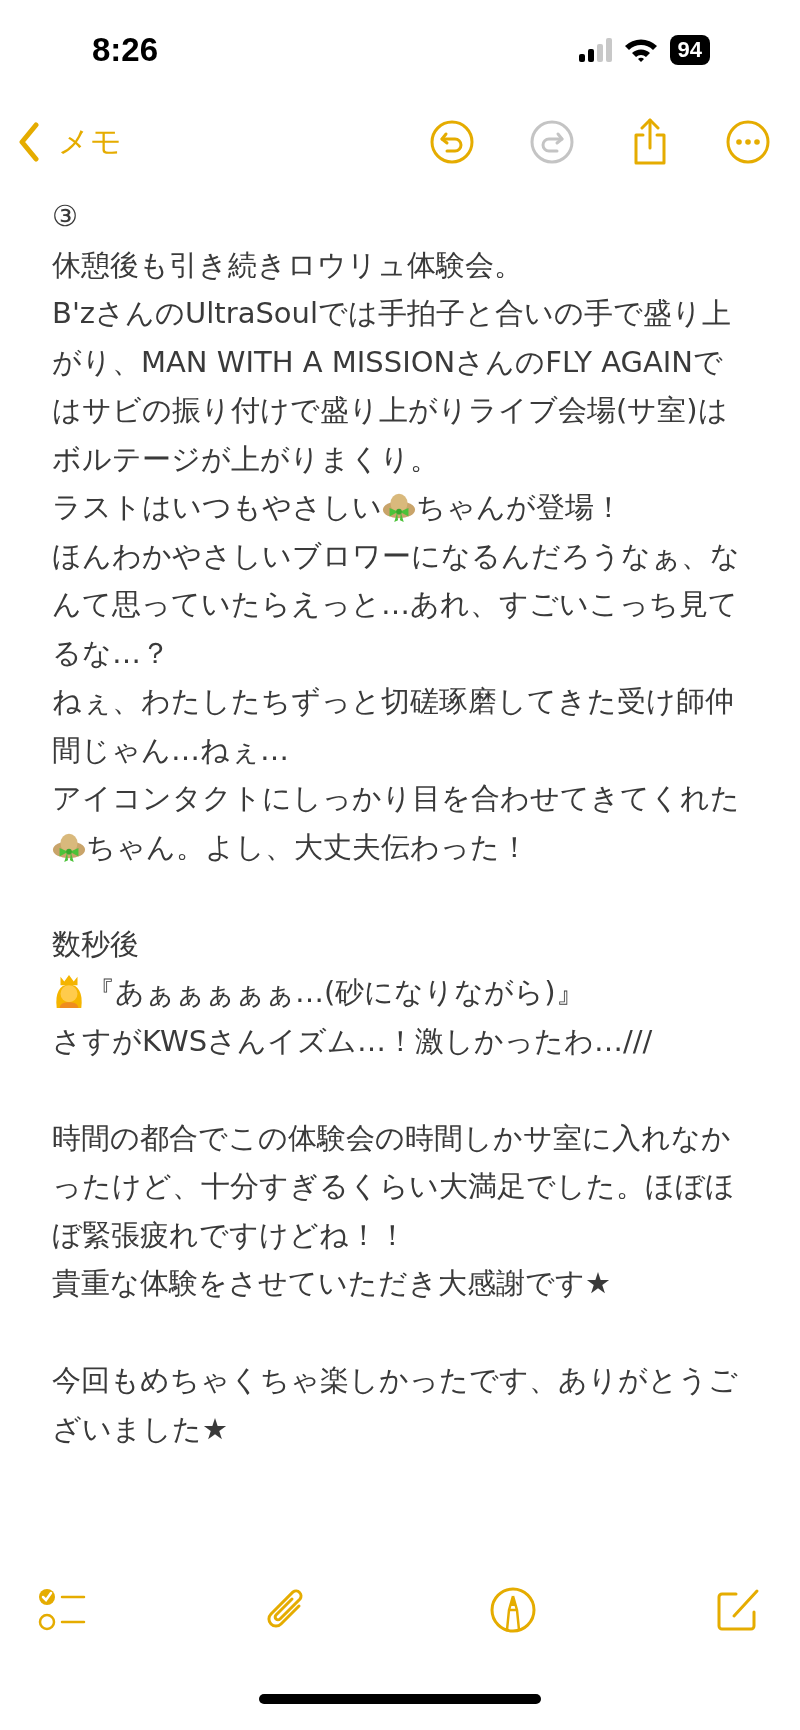 The width and height of the screenshot is (800, 1730). What do you see at coordinates (452, 142) in the screenshot?
I see `undo-button` at bounding box center [452, 142].